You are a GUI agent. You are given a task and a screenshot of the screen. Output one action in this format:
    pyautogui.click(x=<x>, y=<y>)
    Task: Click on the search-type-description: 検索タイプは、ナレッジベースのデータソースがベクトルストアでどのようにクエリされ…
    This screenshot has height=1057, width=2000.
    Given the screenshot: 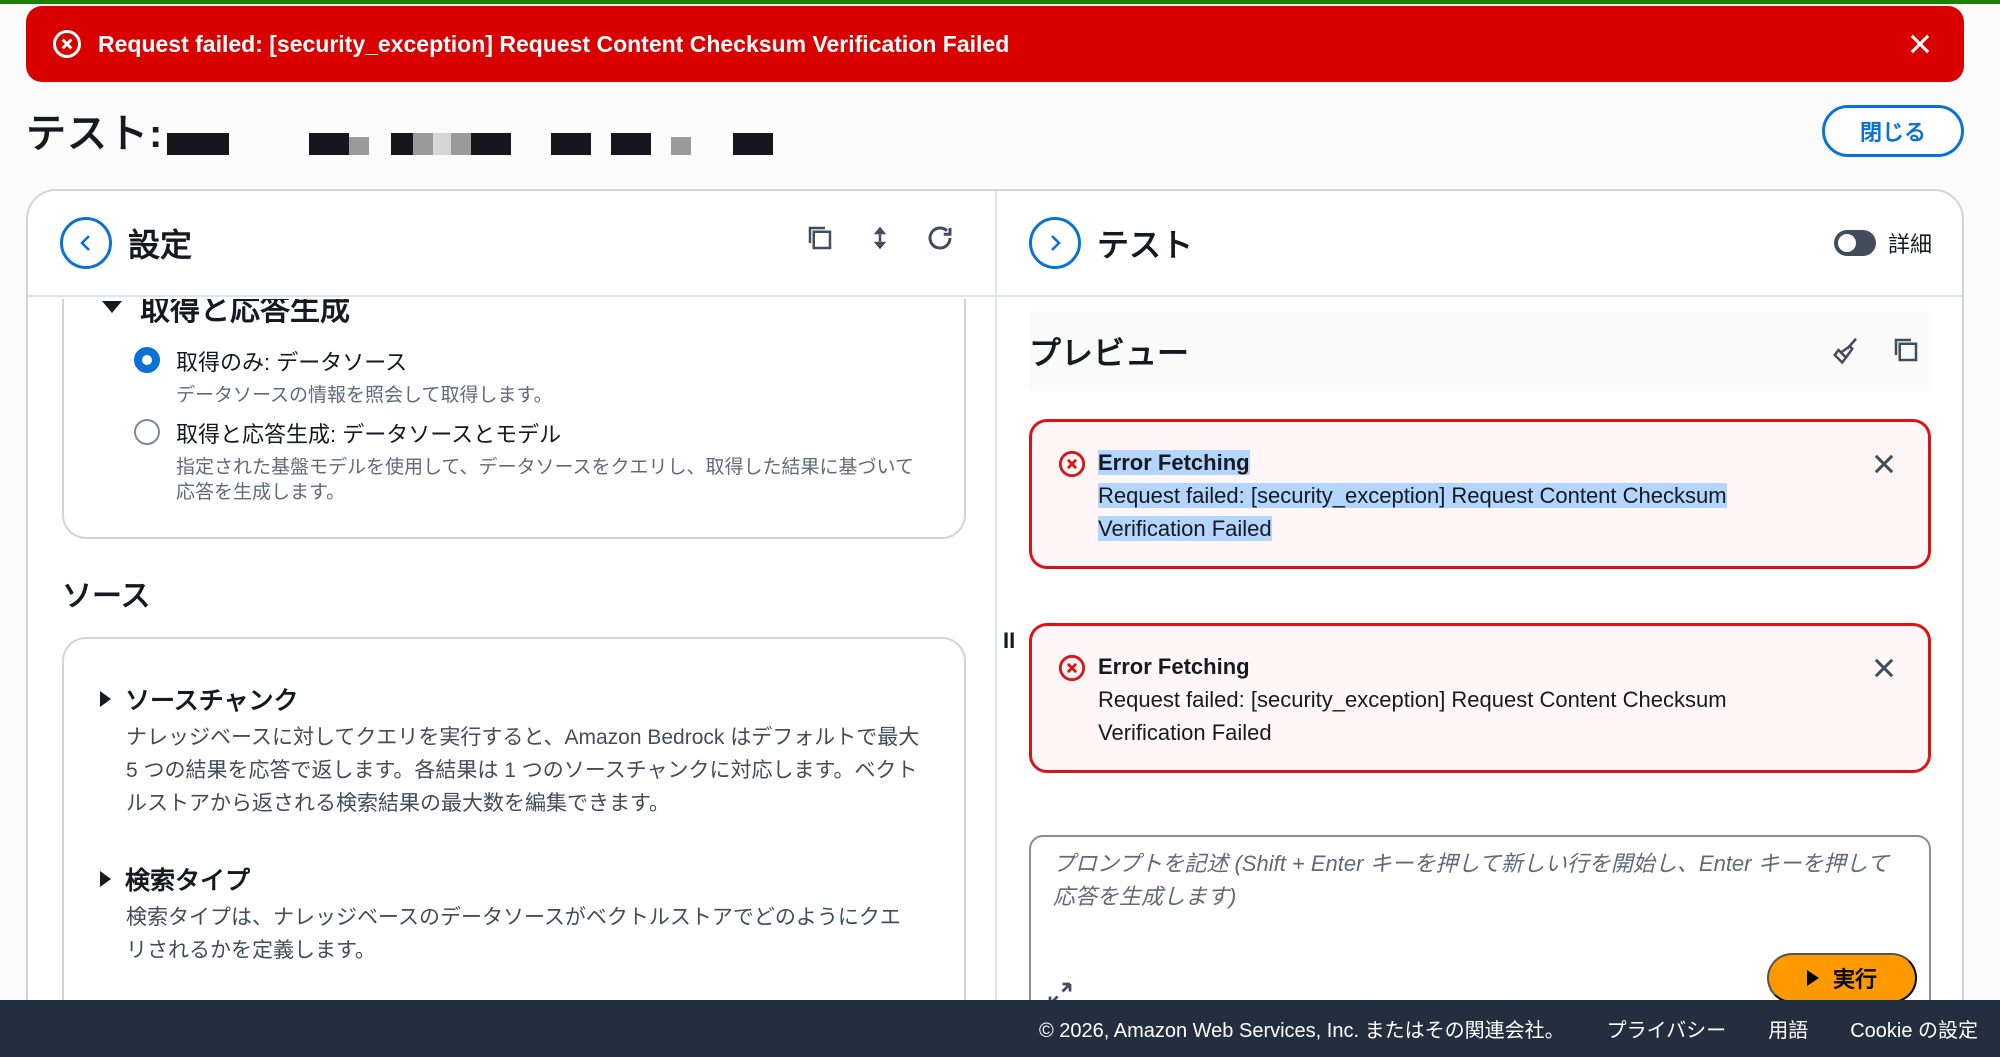 What is the action you would take?
    pyautogui.click(x=513, y=934)
    